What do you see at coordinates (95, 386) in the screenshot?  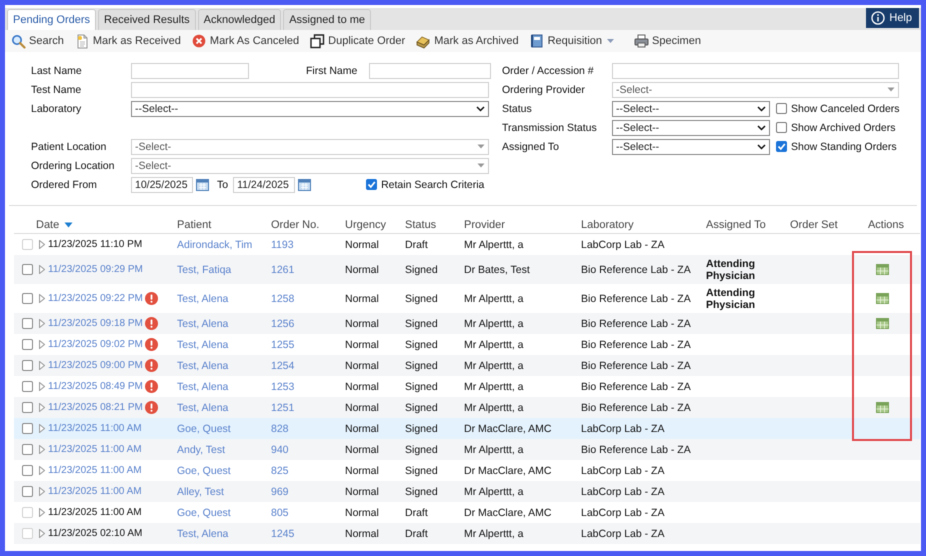 I see `date-link: 11/23/2025 08:49 PM` at bounding box center [95, 386].